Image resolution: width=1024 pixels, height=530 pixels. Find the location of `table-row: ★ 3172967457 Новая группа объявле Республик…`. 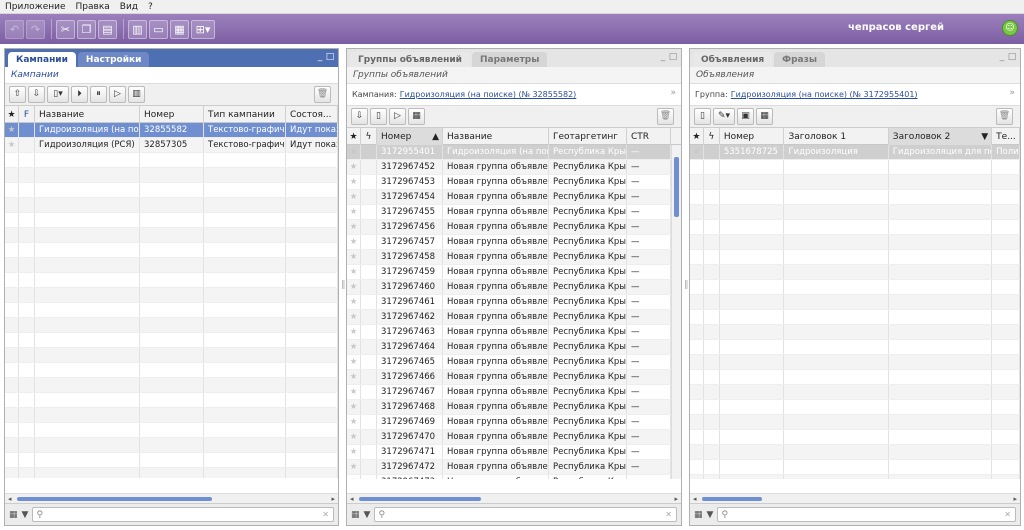

table-row: ★ 3172967457 Новая группа объявле Республик… is located at coordinates (514, 242).